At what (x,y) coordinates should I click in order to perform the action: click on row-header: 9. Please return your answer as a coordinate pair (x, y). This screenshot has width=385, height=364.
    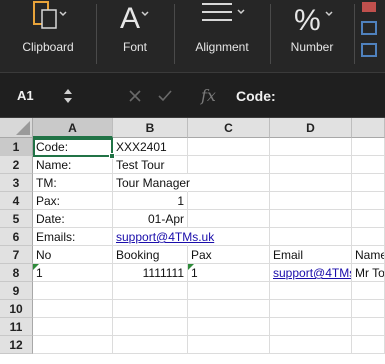
    Looking at the image, I should click on (16, 291).